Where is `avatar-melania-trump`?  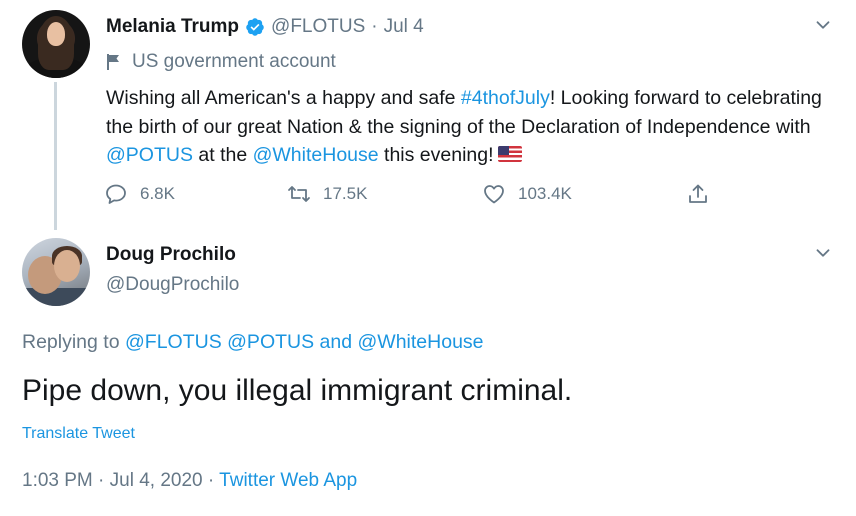 avatar-melania-trump is located at coordinates (56, 44).